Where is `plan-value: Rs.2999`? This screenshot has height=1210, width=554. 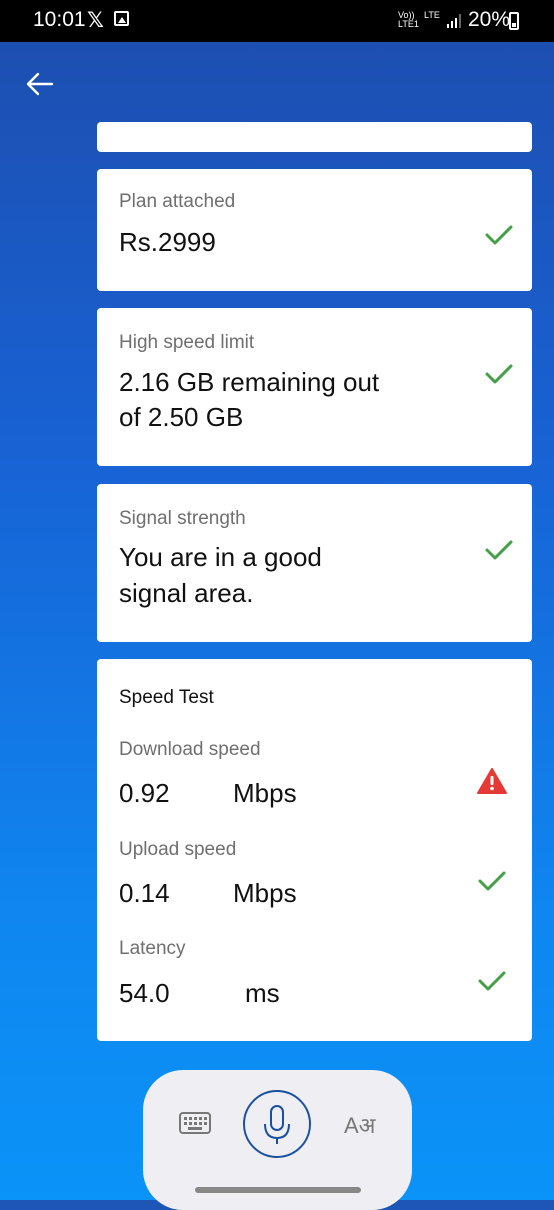
plan-value: Rs.2999 is located at coordinates (167, 242).